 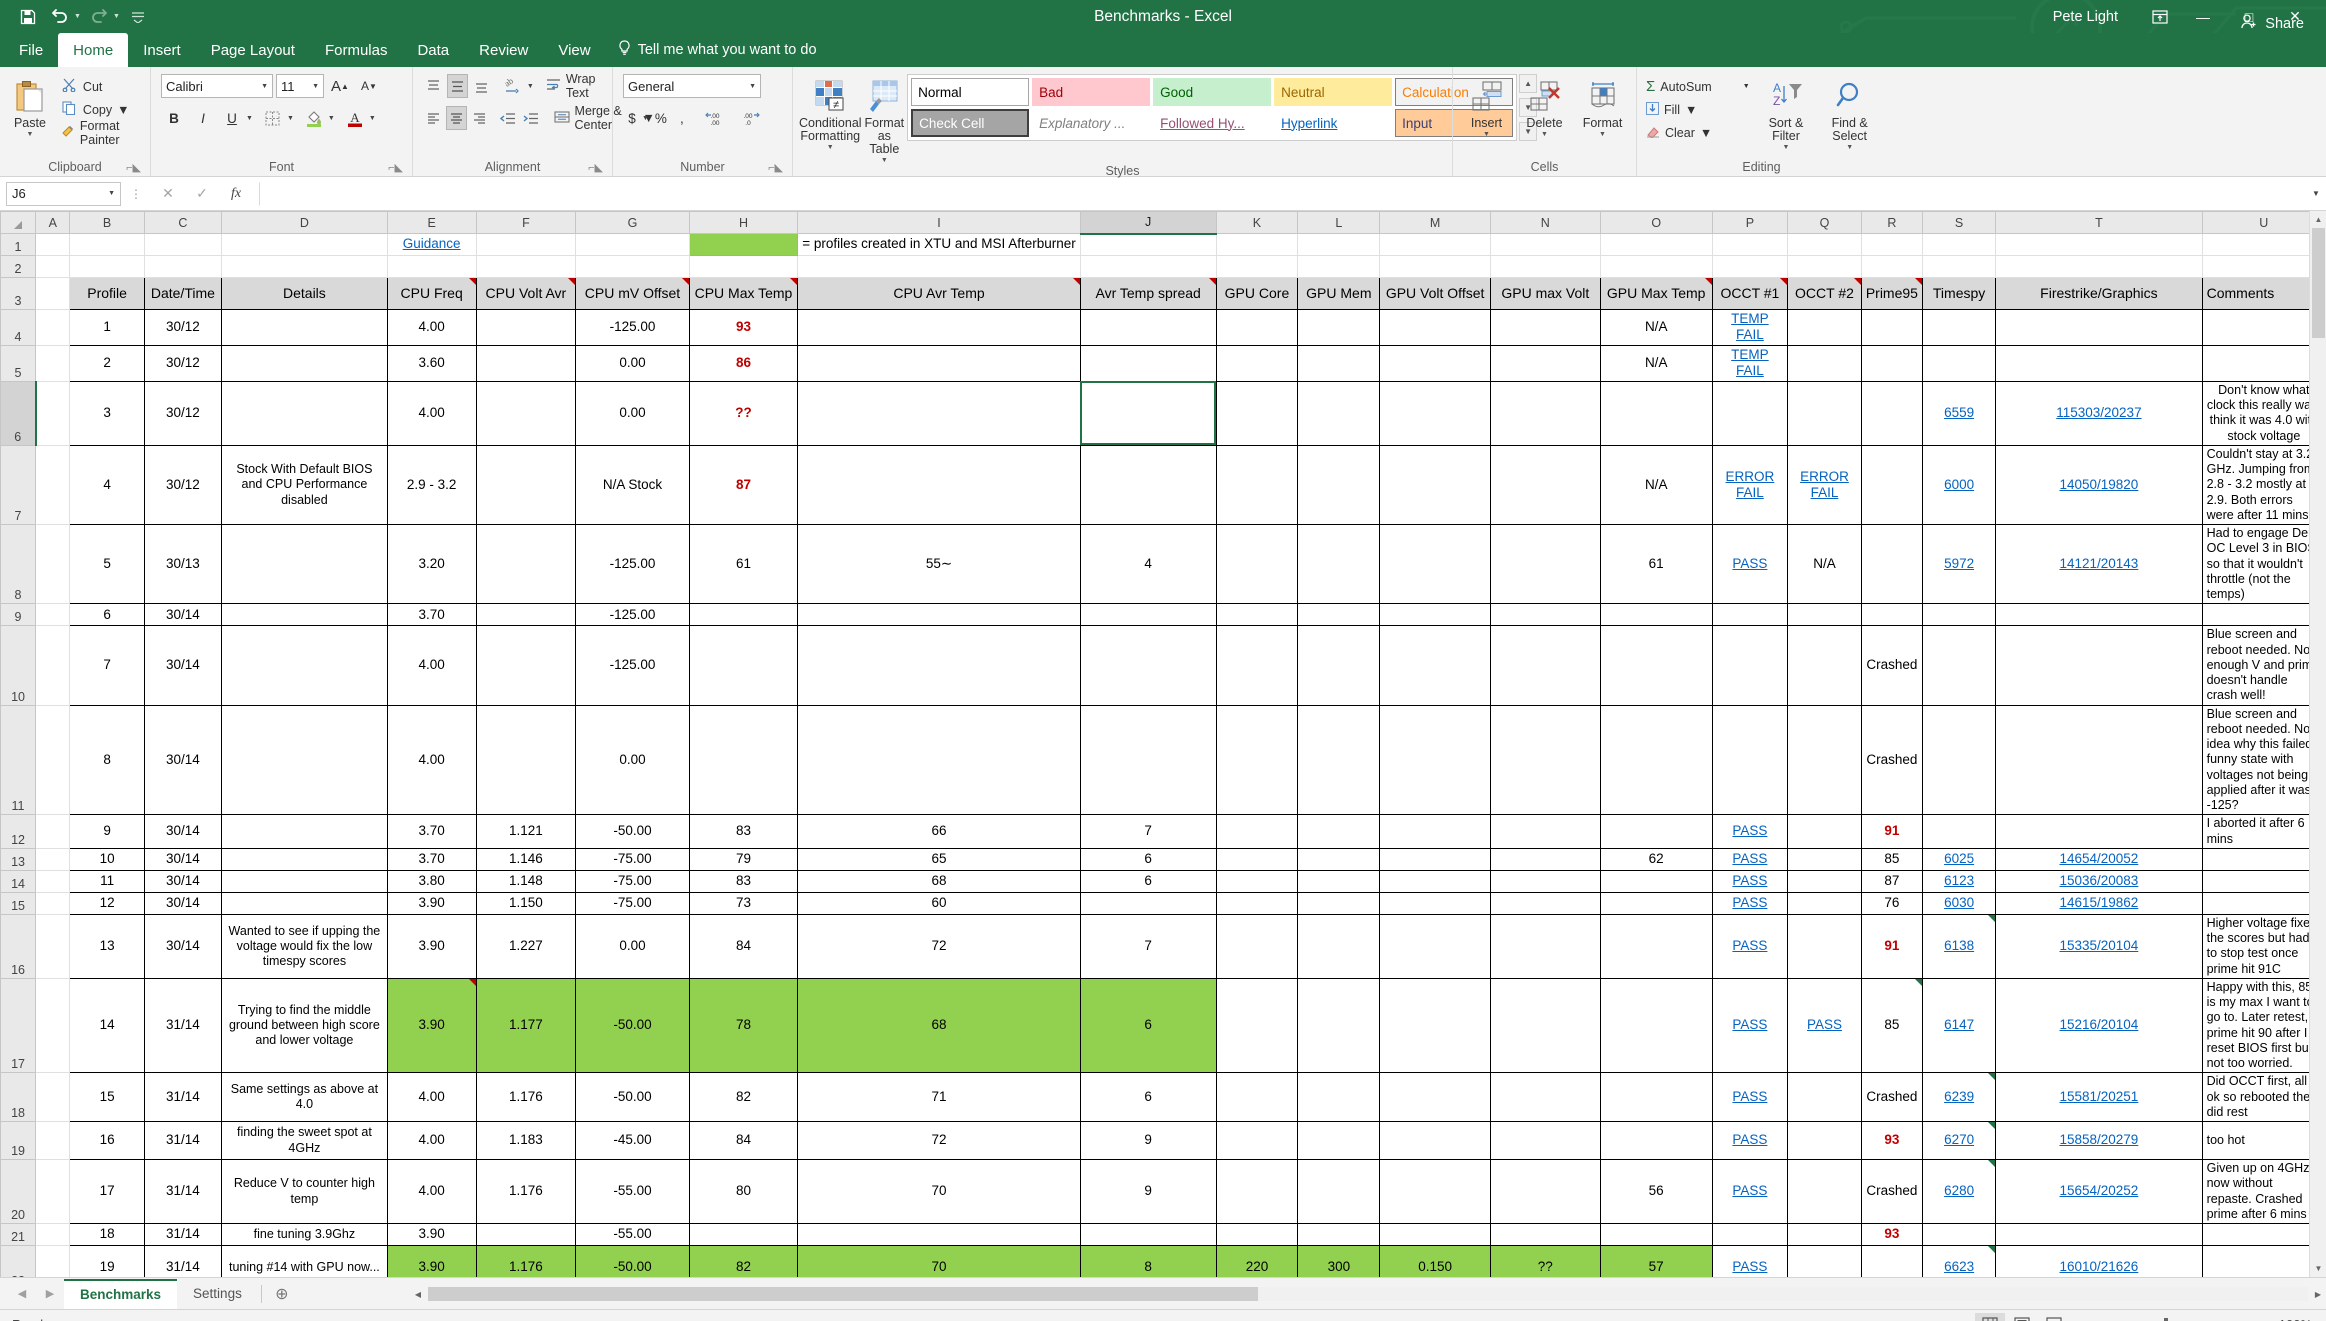 What do you see at coordinates (1959, 881) in the screenshot?
I see `cell-S14: 6123` at bounding box center [1959, 881].